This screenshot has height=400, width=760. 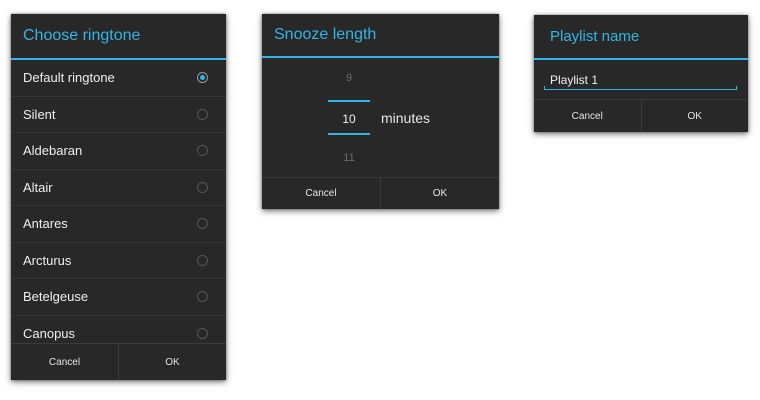 What do you see at coordinates (49, 333) in the screenshot?
I see `ringtone-item-label: Canopus` at bounding box center [49, 333].